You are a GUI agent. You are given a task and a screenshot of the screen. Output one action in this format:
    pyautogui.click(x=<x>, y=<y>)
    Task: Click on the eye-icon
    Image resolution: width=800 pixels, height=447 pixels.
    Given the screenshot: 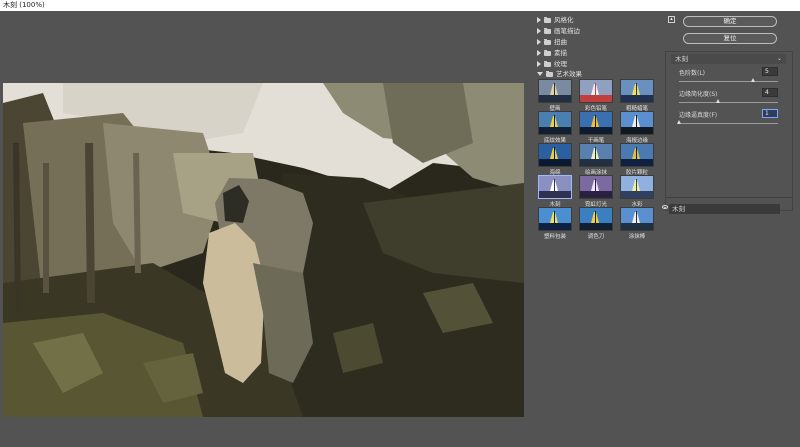 What is the action you would take?
    pyautogui.click(x=665, y=207)
    